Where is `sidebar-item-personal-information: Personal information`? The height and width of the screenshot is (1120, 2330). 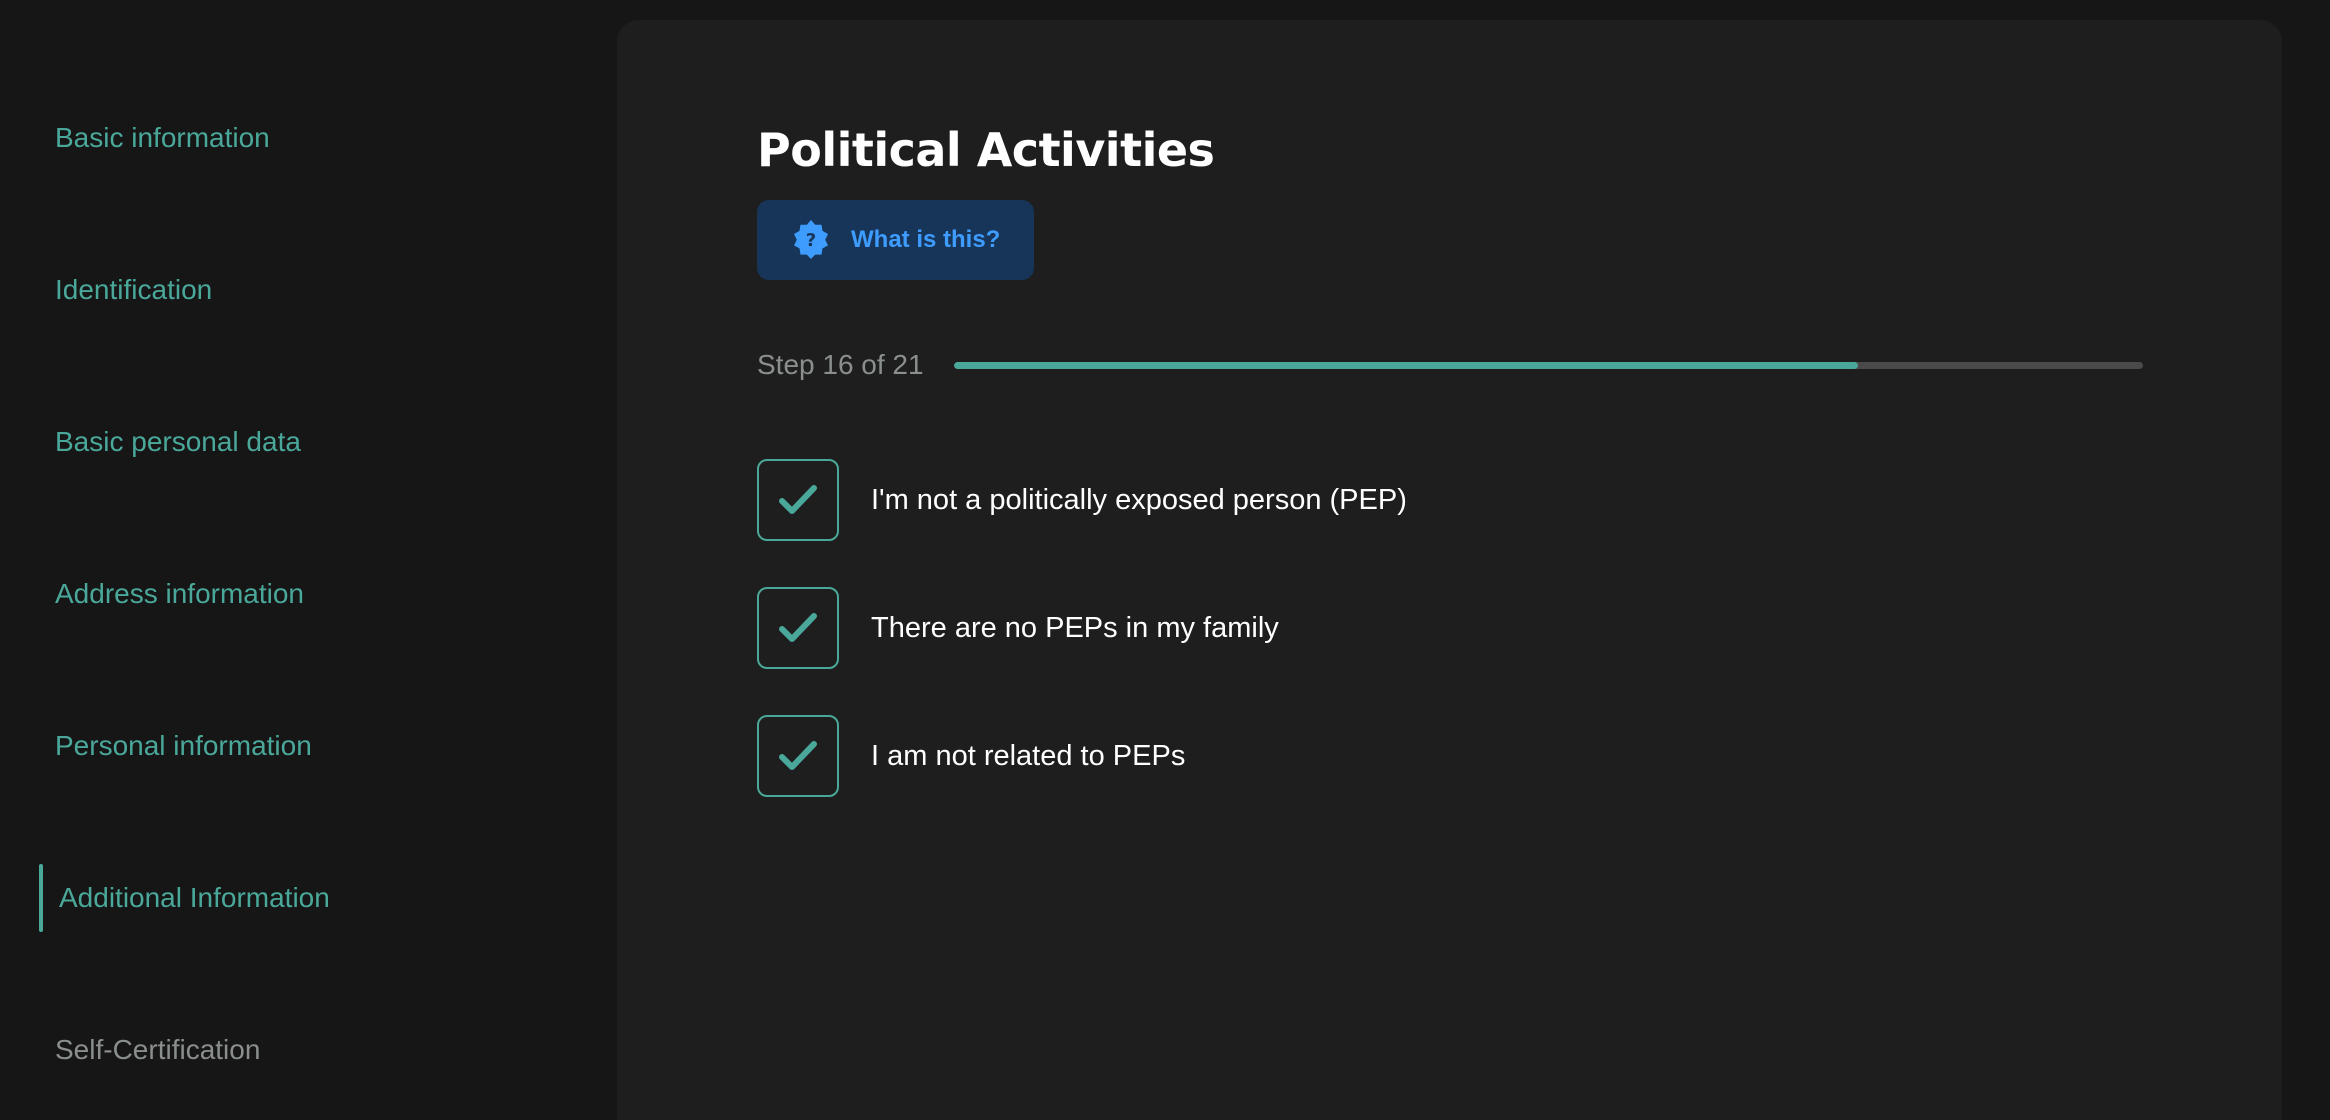 sidebar-item-personal-information: Personal information is located at coordinates (175, 746).